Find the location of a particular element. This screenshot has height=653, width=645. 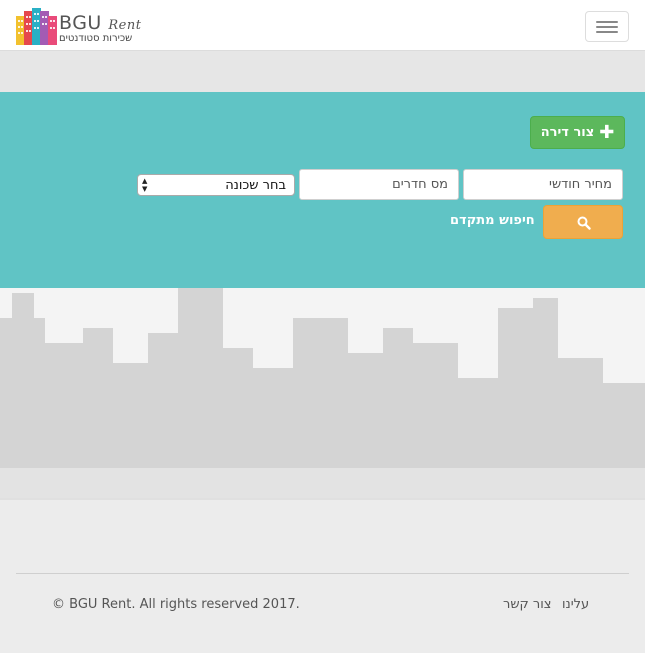

select-arrows-icon: ▲ ▼ is located at coordinates (145, 185).